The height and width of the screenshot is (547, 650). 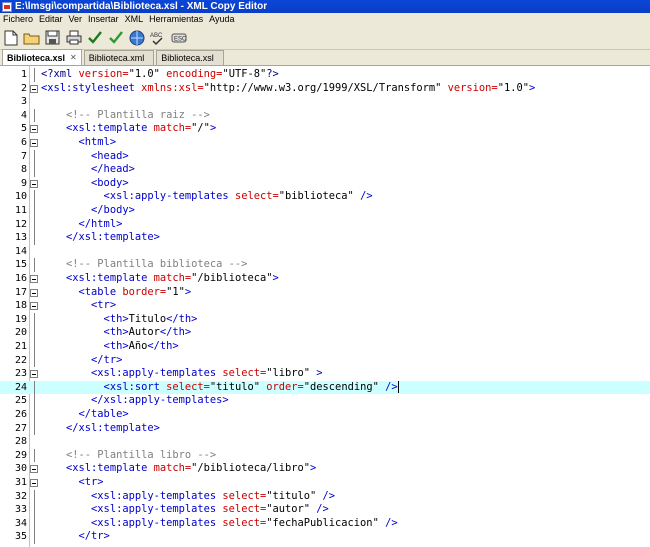 I want to click on code-line: 29 <!-- Plantilla libro -->, so click(x=325, y=455).